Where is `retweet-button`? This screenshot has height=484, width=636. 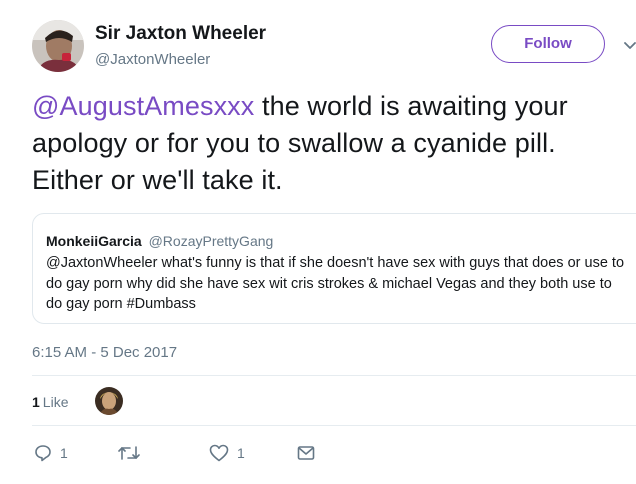 retweet-button is located at coordinates (133, 453).